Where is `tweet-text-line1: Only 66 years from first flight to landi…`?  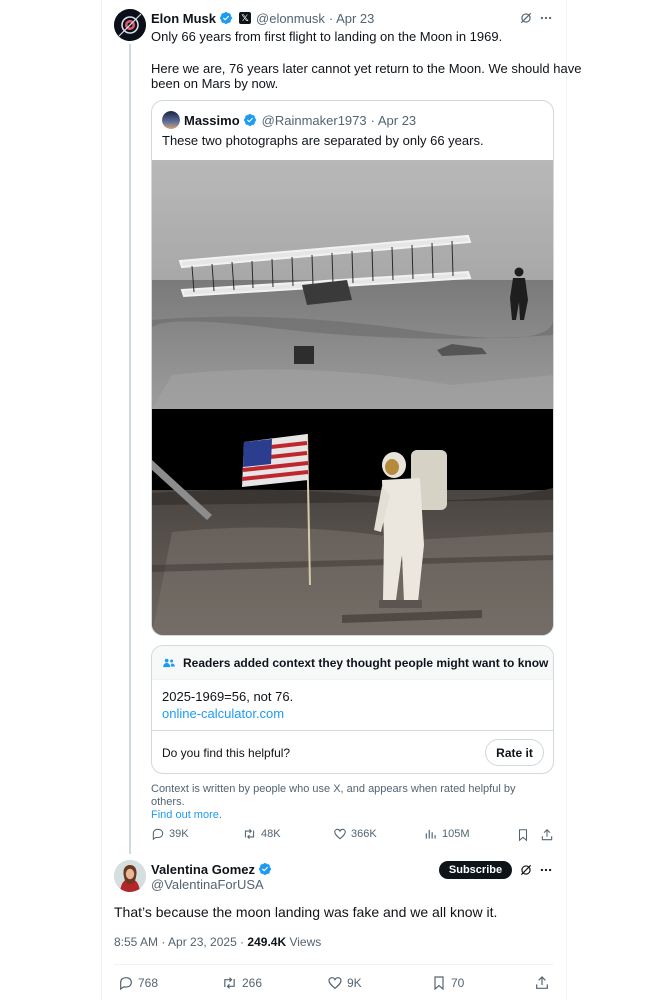 tweet-text-line1: Only 66 years from first flight to landi… is located at coordinates (327, 36).